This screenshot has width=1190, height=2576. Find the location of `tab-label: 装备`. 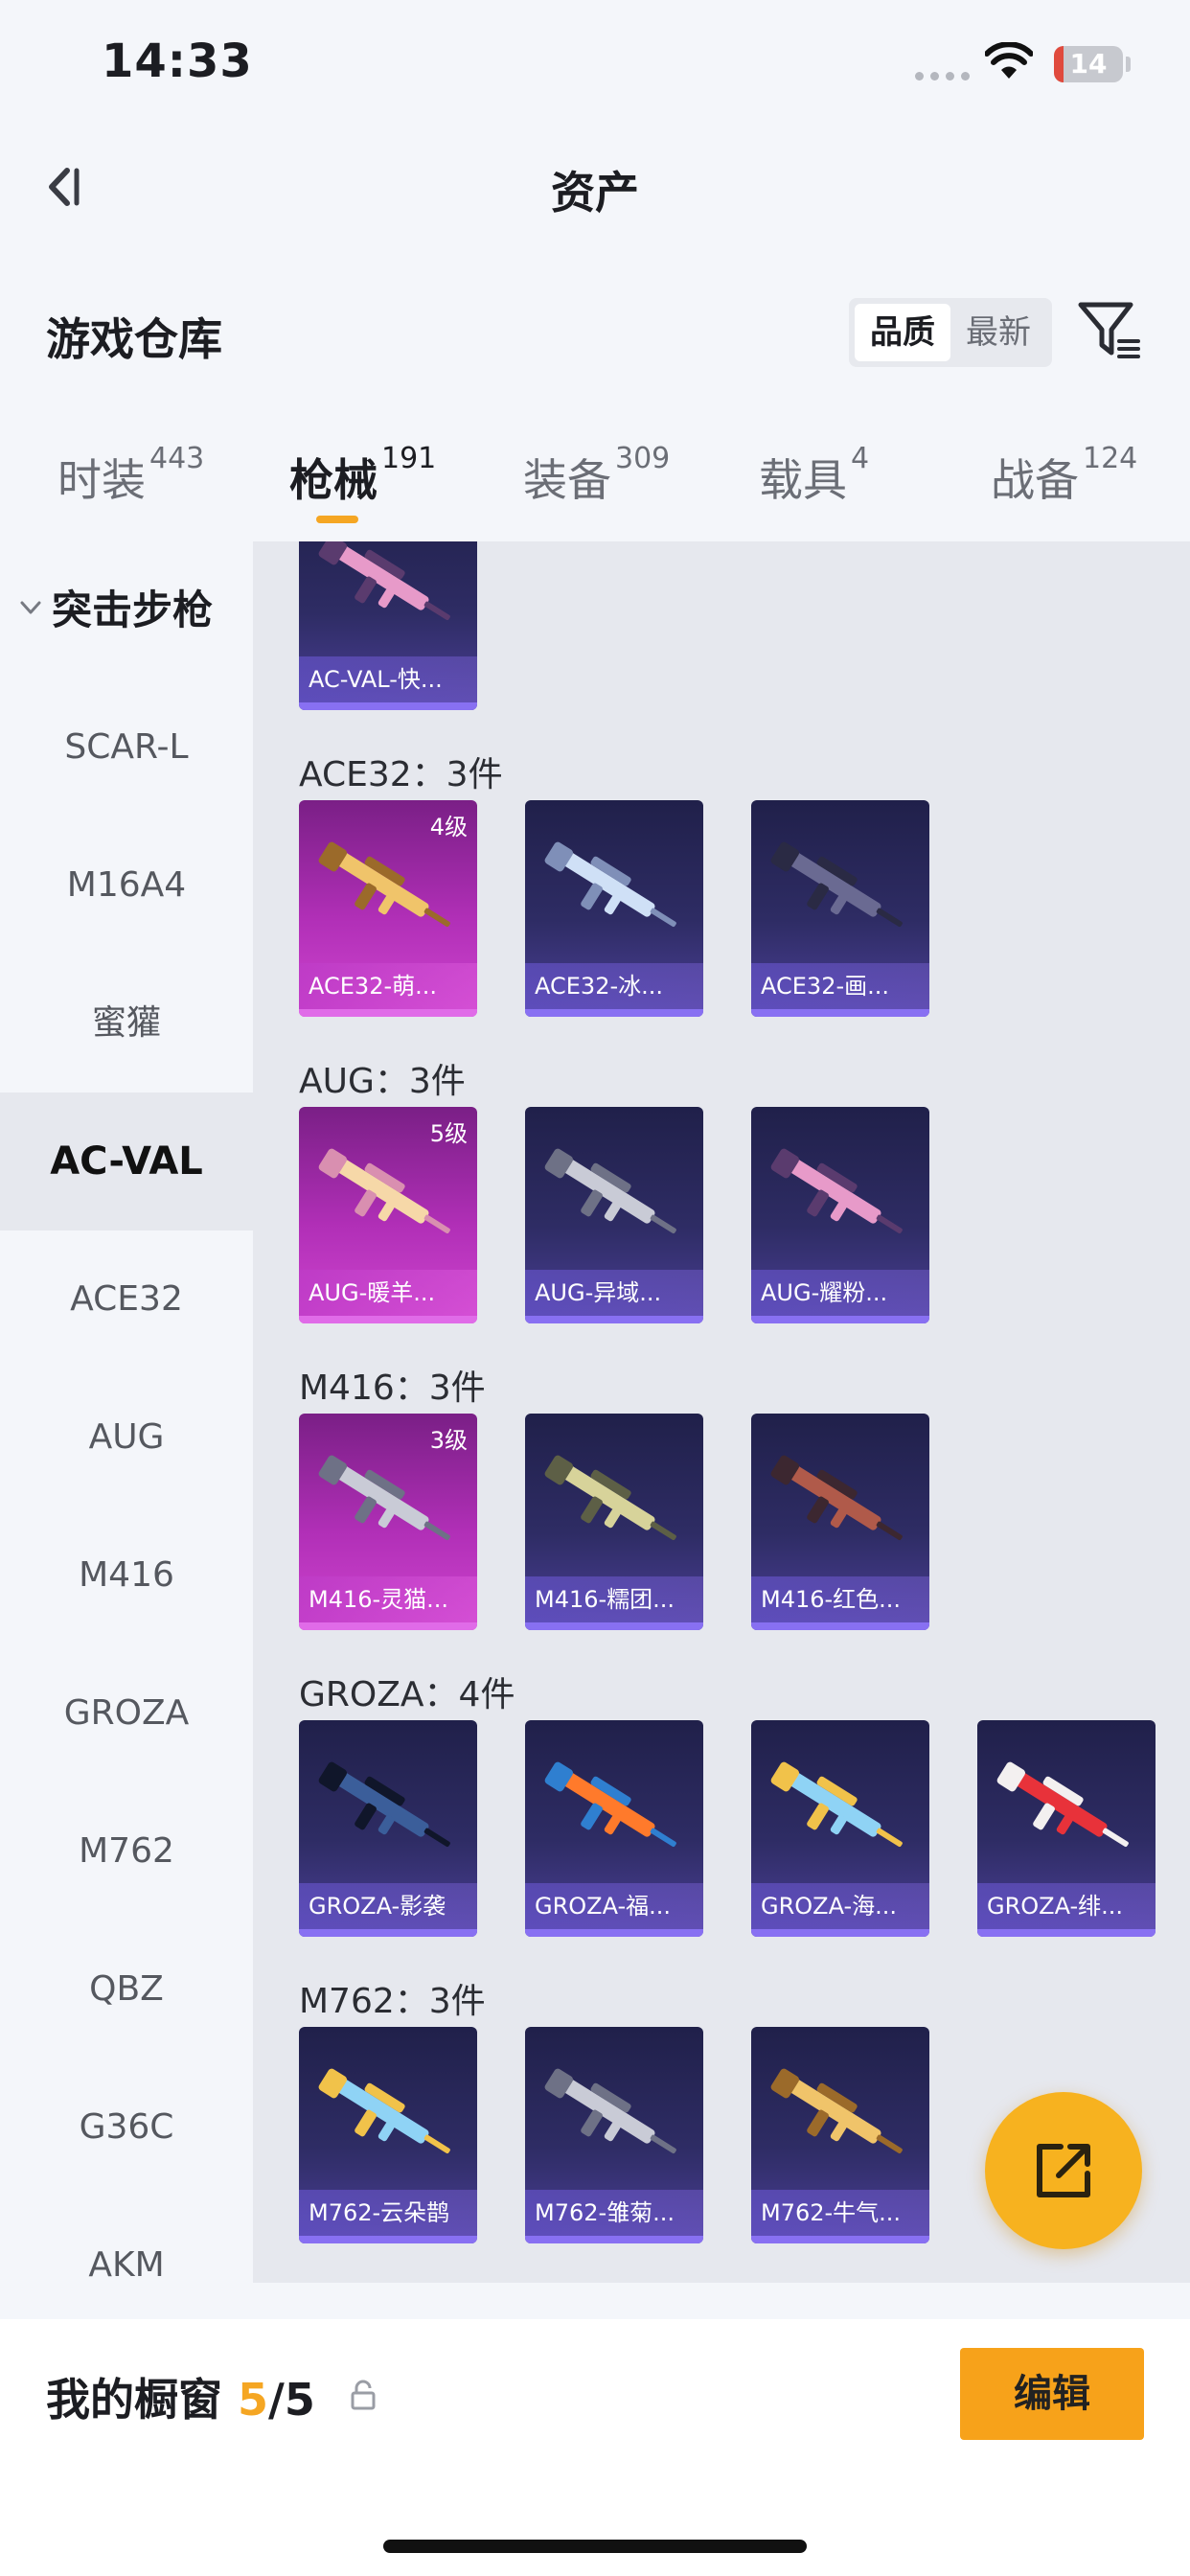

tab-label: 装备 is located at coordinates (567, 480).